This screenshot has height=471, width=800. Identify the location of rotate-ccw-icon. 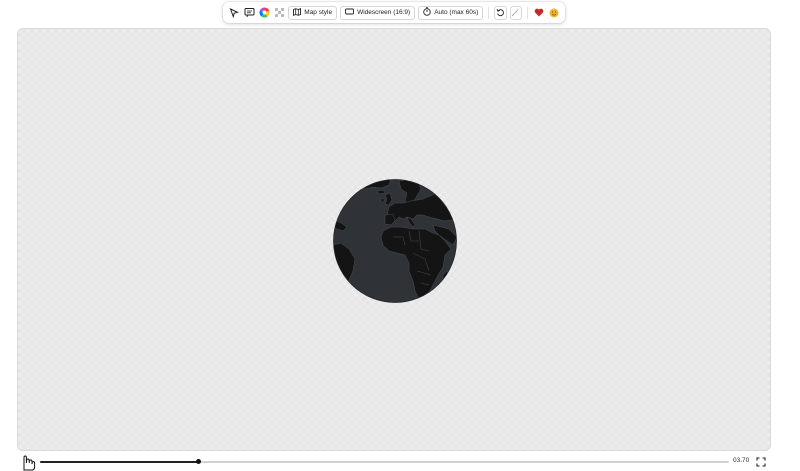
(500, 13).